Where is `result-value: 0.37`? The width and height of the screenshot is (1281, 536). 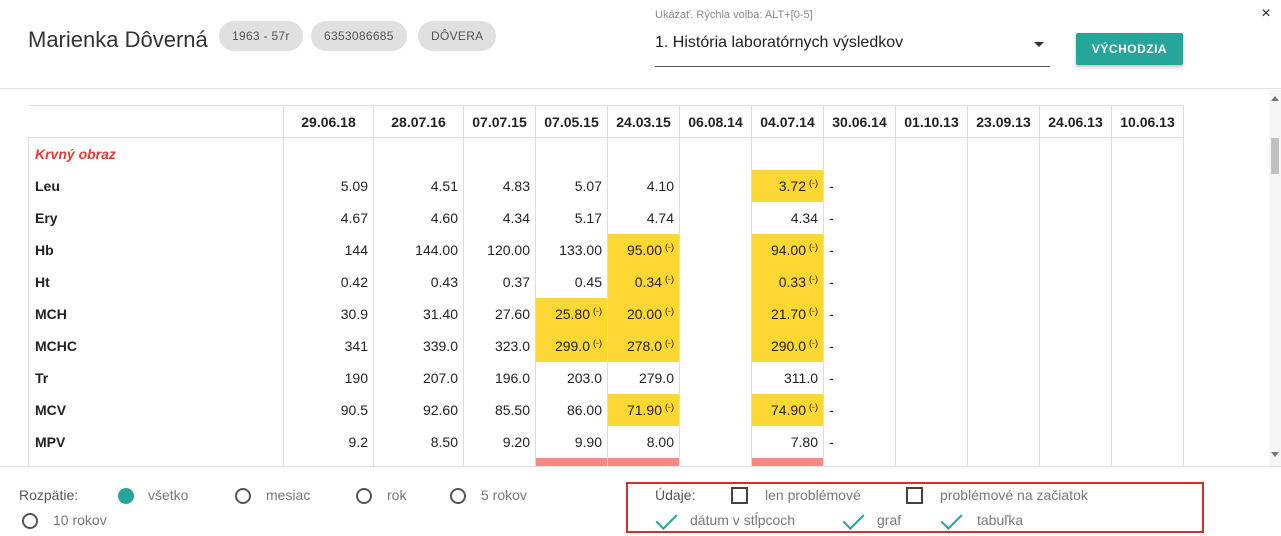 result-value: 0.37 is located at coordinates (516, 281).